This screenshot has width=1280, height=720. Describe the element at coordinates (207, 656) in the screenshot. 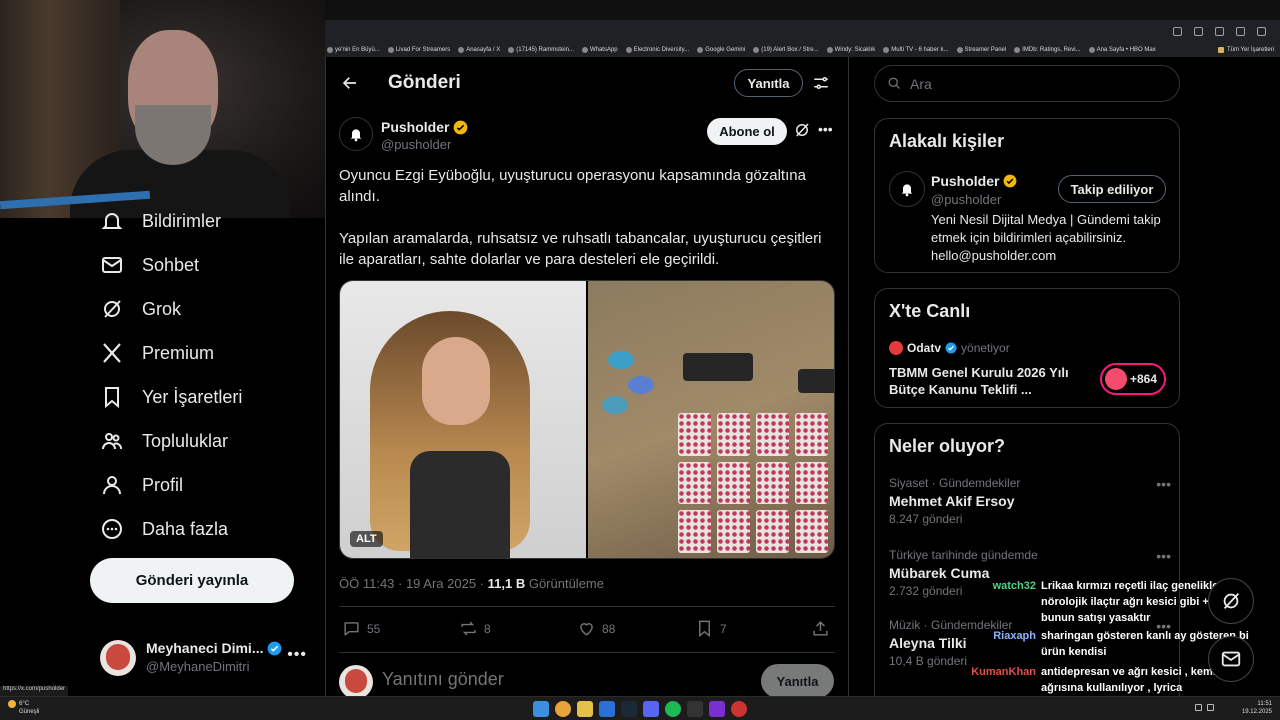

I see `account-switcher: Meyhaneci Dimi... @MeyhaneDimitri •••` at that location.